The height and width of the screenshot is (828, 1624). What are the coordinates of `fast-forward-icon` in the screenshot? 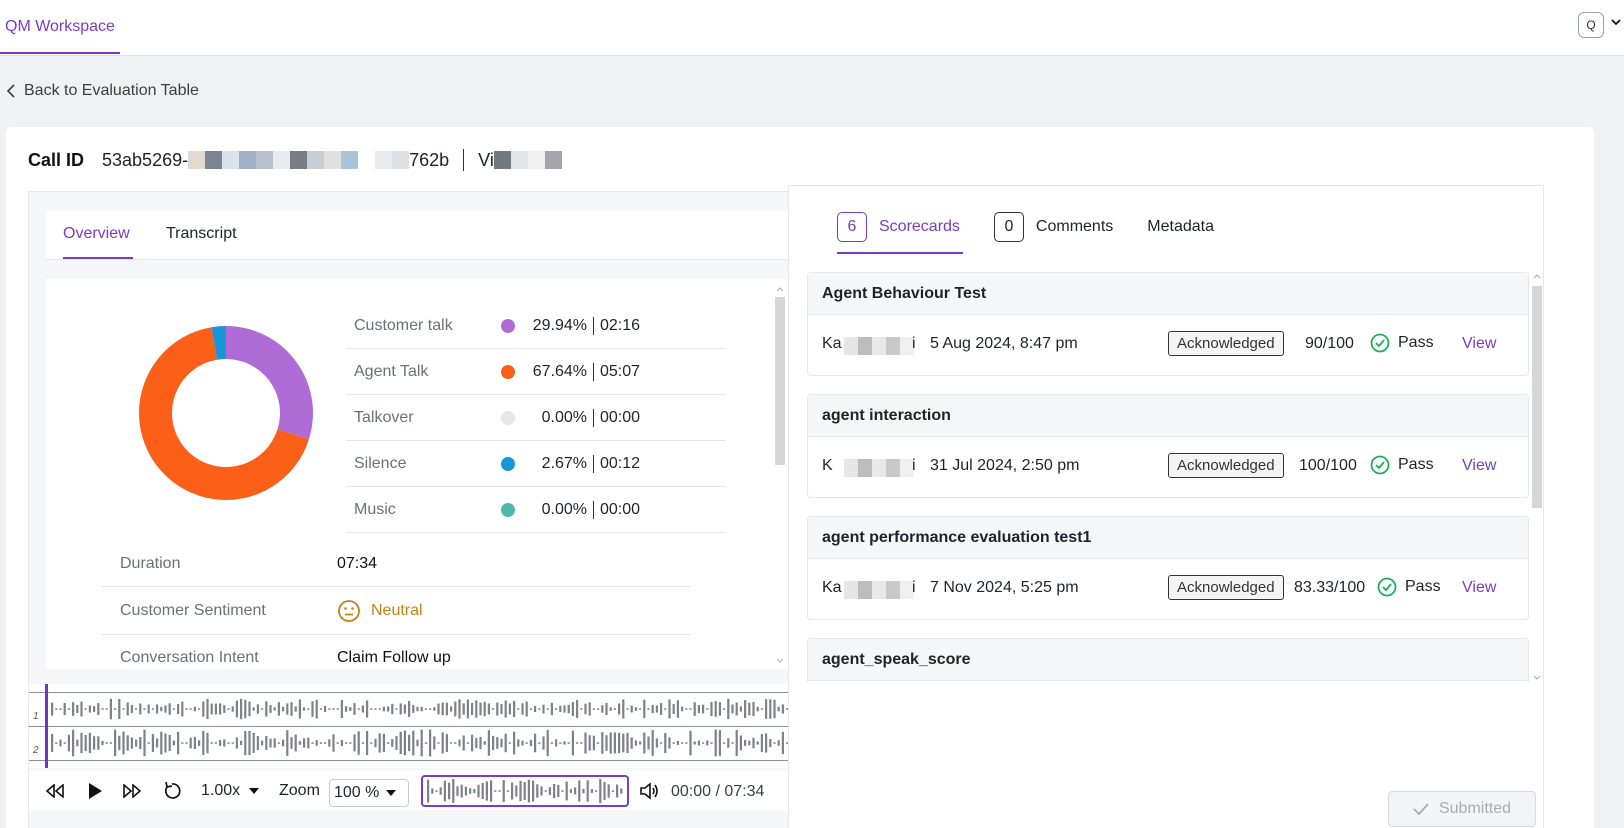 It's located at (132, 791).